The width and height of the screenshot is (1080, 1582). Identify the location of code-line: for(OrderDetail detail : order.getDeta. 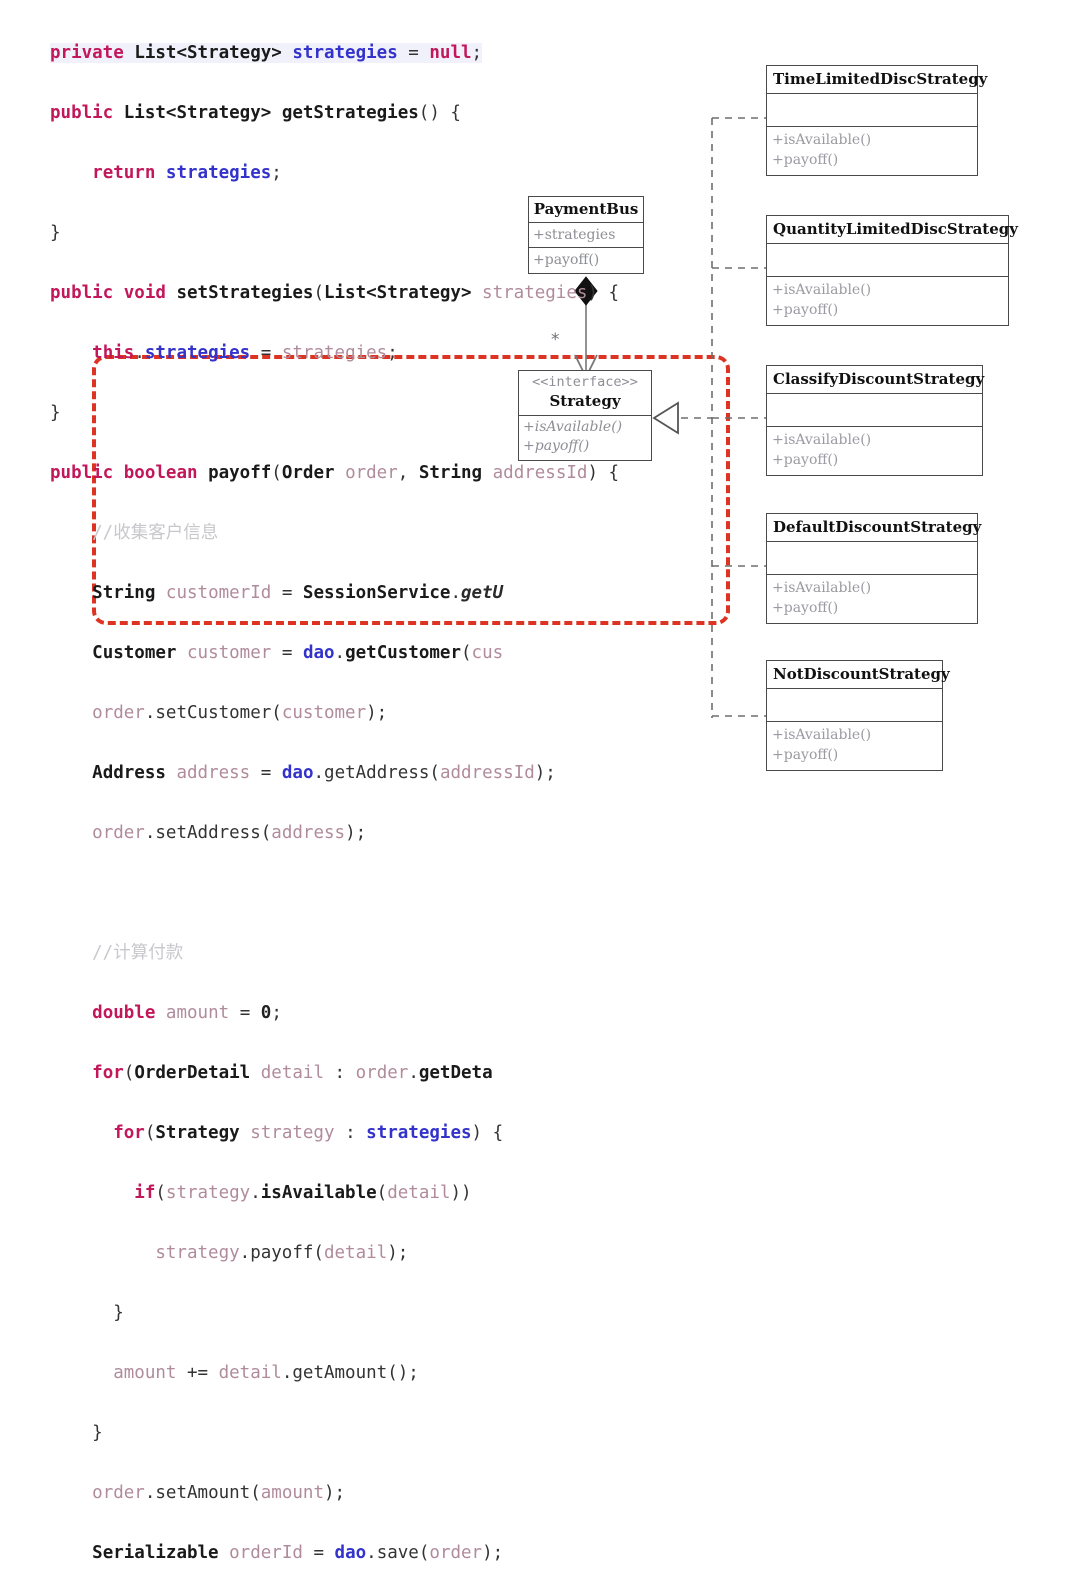
(292, 1073).